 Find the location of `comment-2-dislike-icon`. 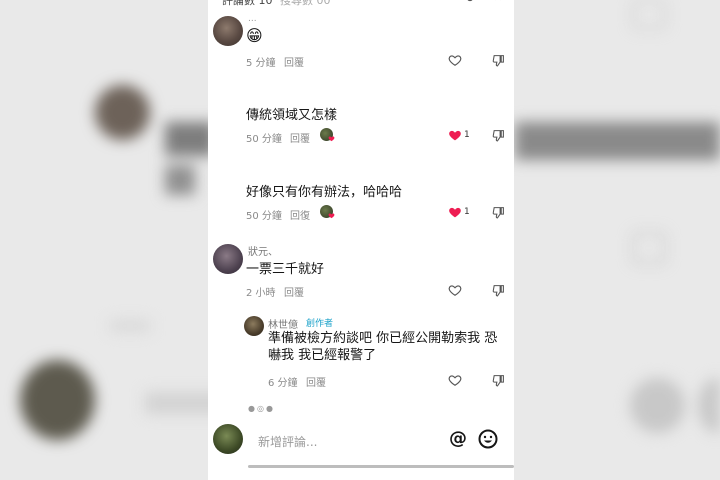

comment-2-dislike-icon is located at coordinates (498, 135).